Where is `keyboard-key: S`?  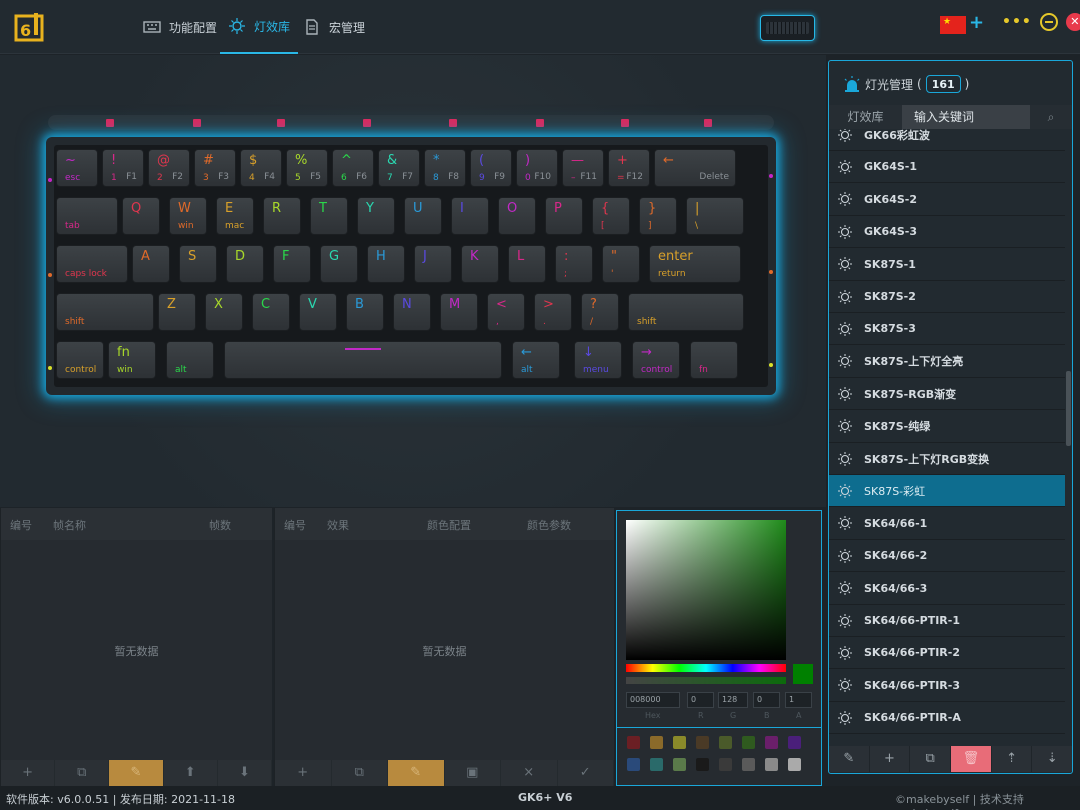
keyboard-key: S is located at coordinates (198, 264).